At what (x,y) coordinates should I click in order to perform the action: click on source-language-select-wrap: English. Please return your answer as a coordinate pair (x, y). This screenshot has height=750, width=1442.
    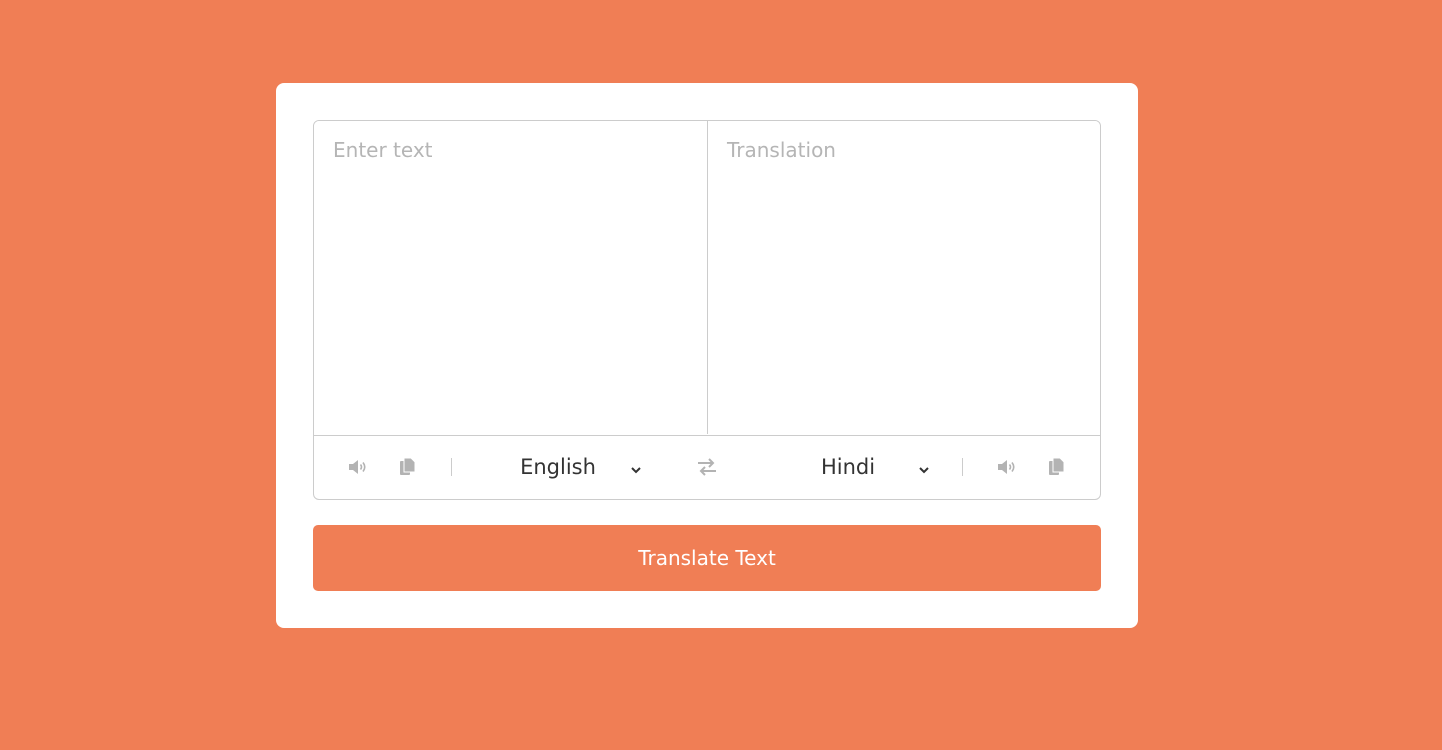
    Looking at the image, I should click on (558, 467).